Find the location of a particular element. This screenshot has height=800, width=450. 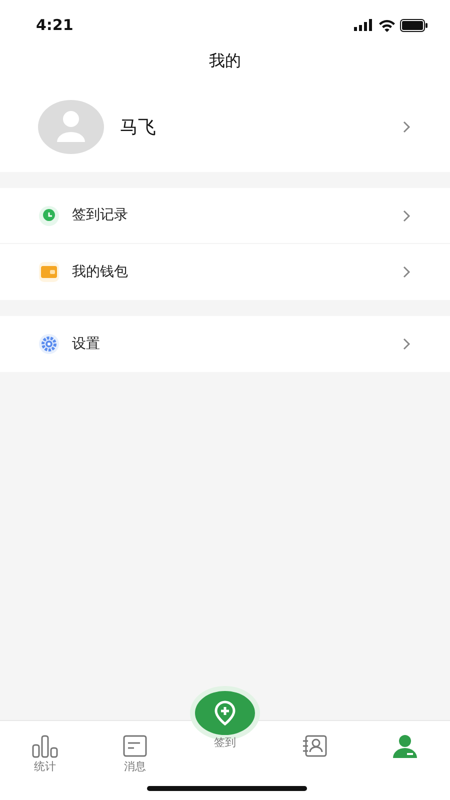

chart-icon is located at coordinates (45, 746).